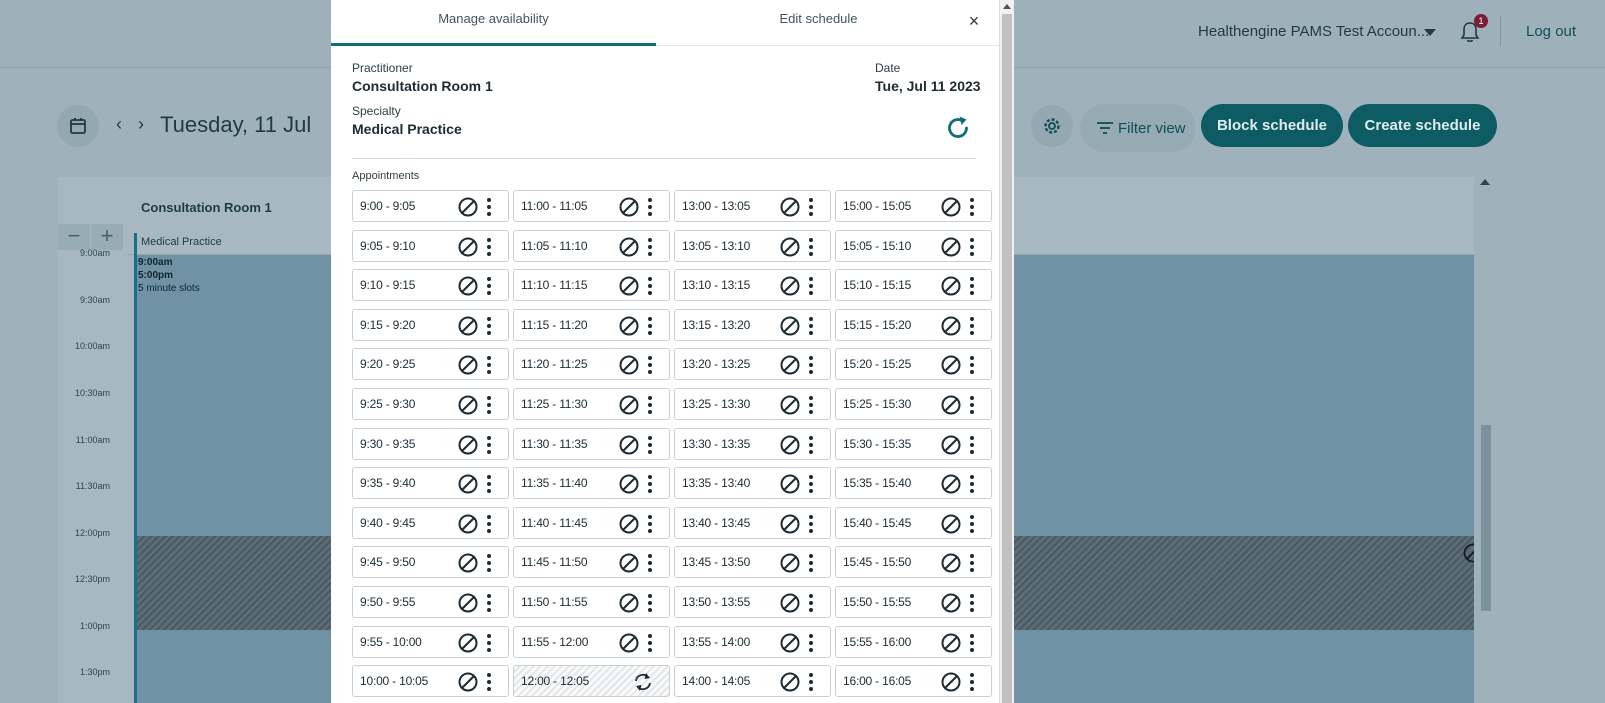  What do you see at coordinates (752, 206) in the screenshot?
I see `appointment-slot: 13:00 - 13:05` at bounding box center [752, 206].